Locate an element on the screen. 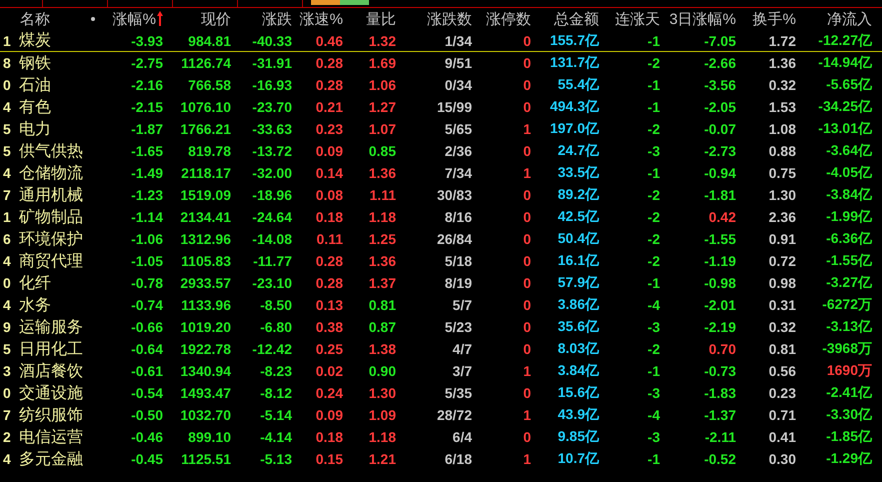 The width and height of the screenshot is (882, 482). column-header: 换手% is located at coordinates (774, 19).